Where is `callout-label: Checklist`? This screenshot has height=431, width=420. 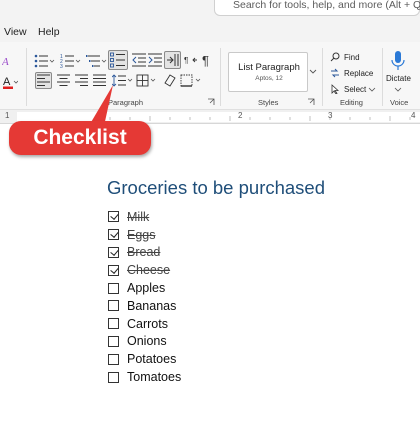 callout-label: Checklist is located at coordinates (80, 137).